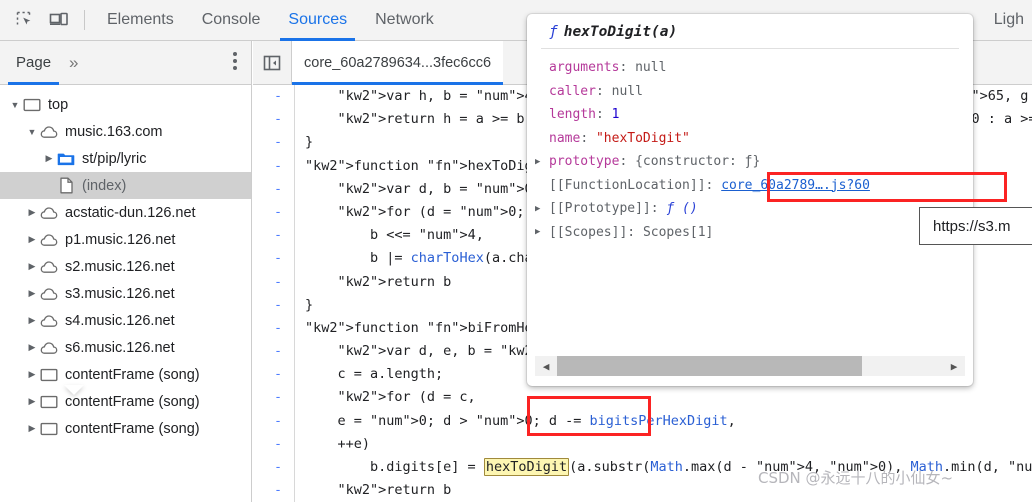 This screenshot has height=502, width=1032. I want to click on property-value: 1, so click(615, 115).